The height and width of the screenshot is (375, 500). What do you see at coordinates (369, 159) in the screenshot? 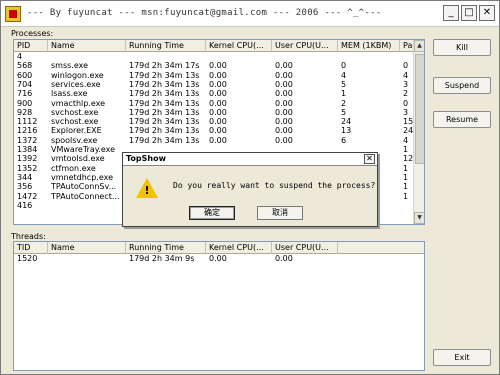
I see `dialog-close-icon: ✕` at bounding box center [369, 159].